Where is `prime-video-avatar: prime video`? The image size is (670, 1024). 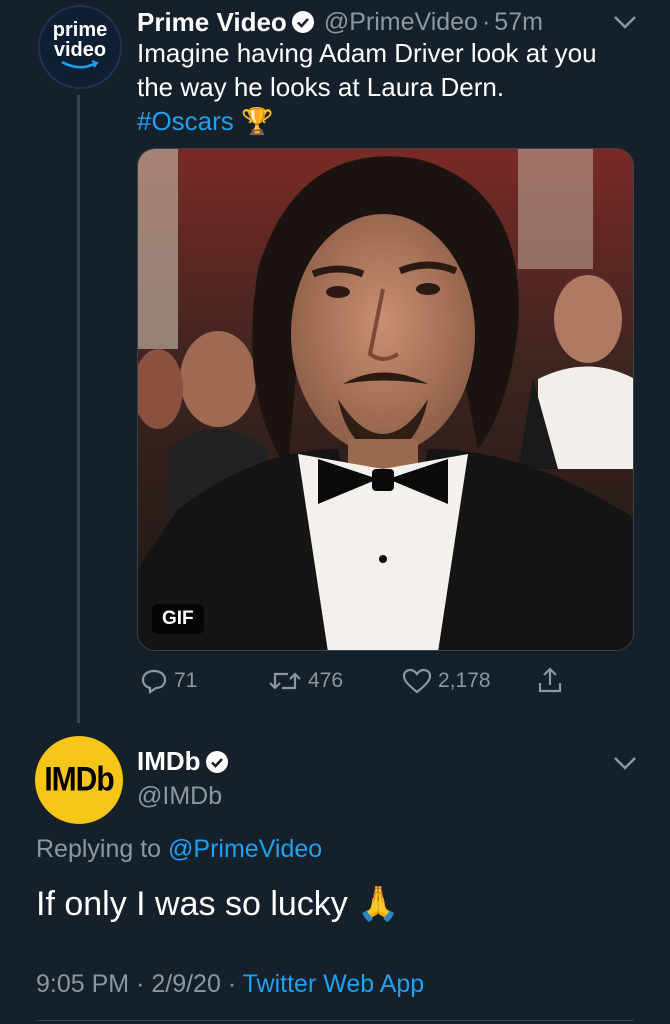 prime-video-avatar: prime video is located at coordinates (80, 47).